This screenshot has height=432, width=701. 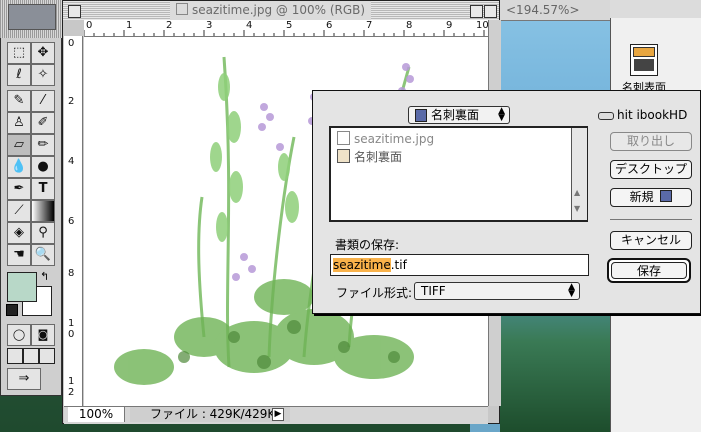 What do you see at coordinates (43, 145) in the screenshot?
I see `pencil-tool-icon: ✏` at bounding box center [43, 145].